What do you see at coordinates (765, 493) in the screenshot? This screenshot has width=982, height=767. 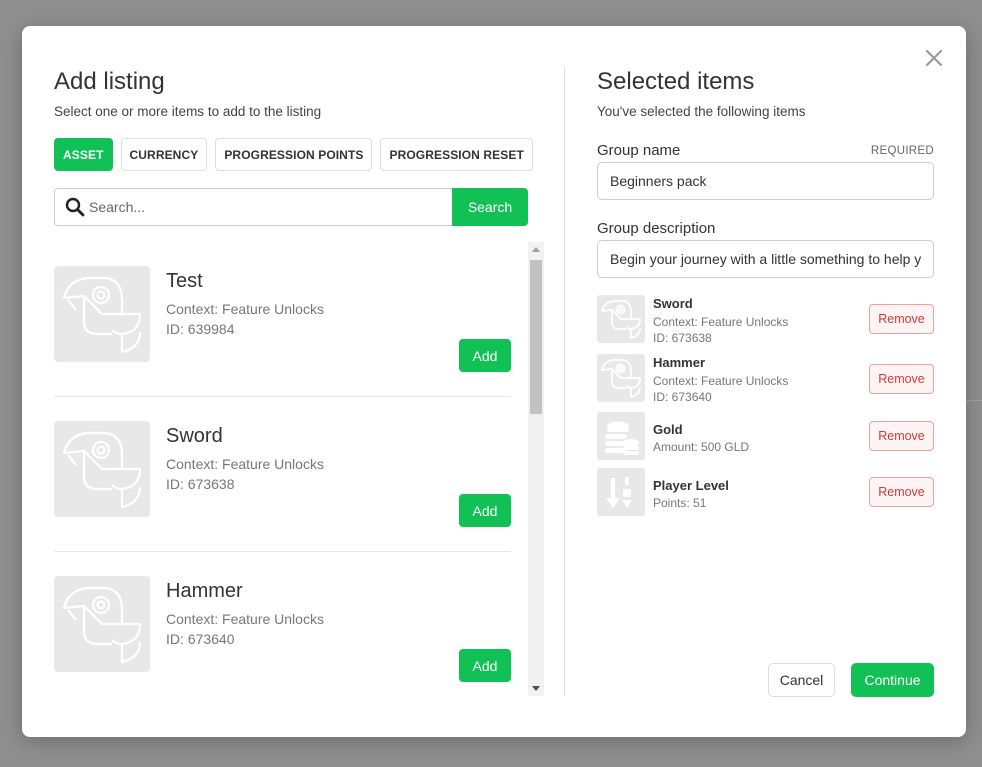 I see `selected-item: Player Level Points: 51 Remove` at bounding box center [765, 493].